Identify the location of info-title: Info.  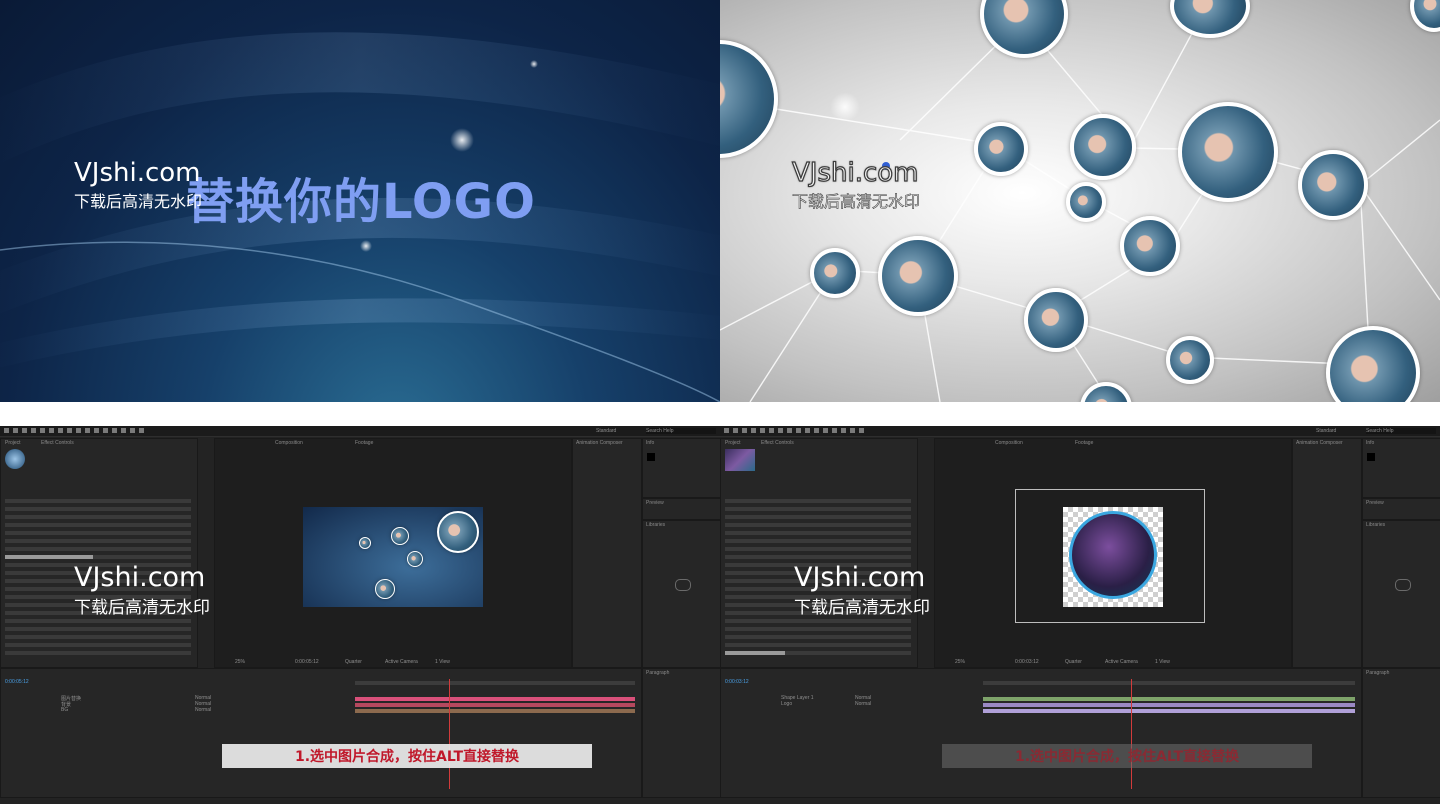
(650, 443).